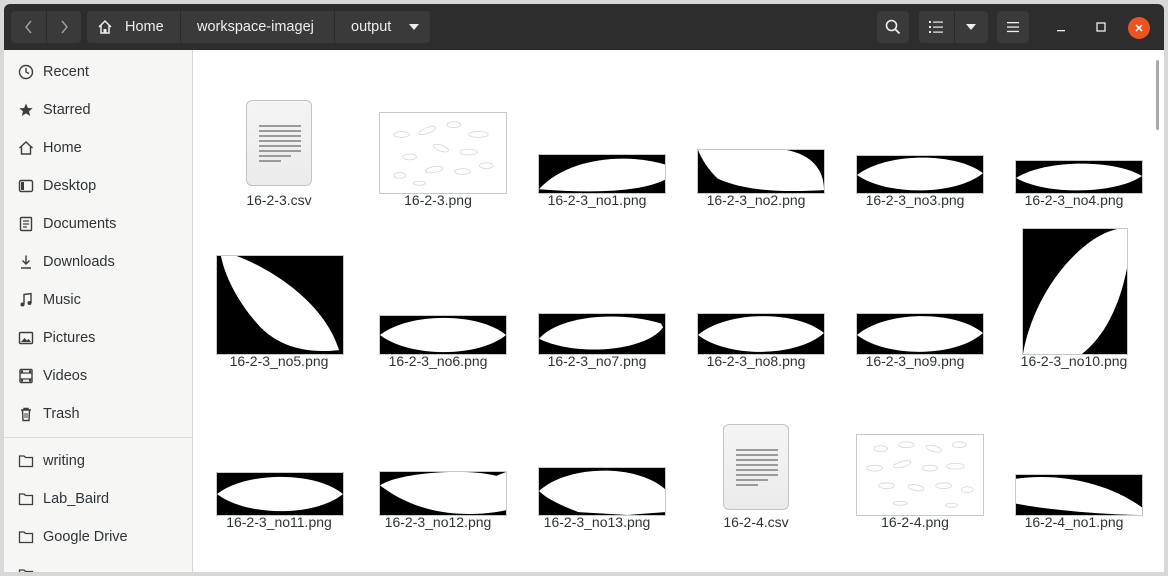  What do you see at coordinates (438, 291) in the screenshot?
I see `file-item: 16-2-3_no6.png` at bounding box center [438, 291].